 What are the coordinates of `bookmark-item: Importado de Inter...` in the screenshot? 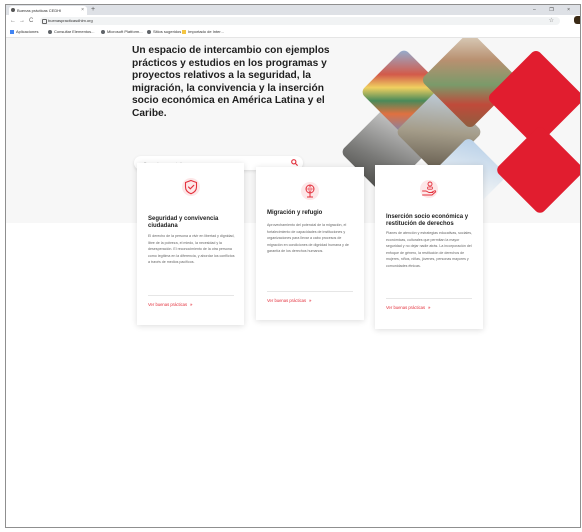 It's located at (203, 32).